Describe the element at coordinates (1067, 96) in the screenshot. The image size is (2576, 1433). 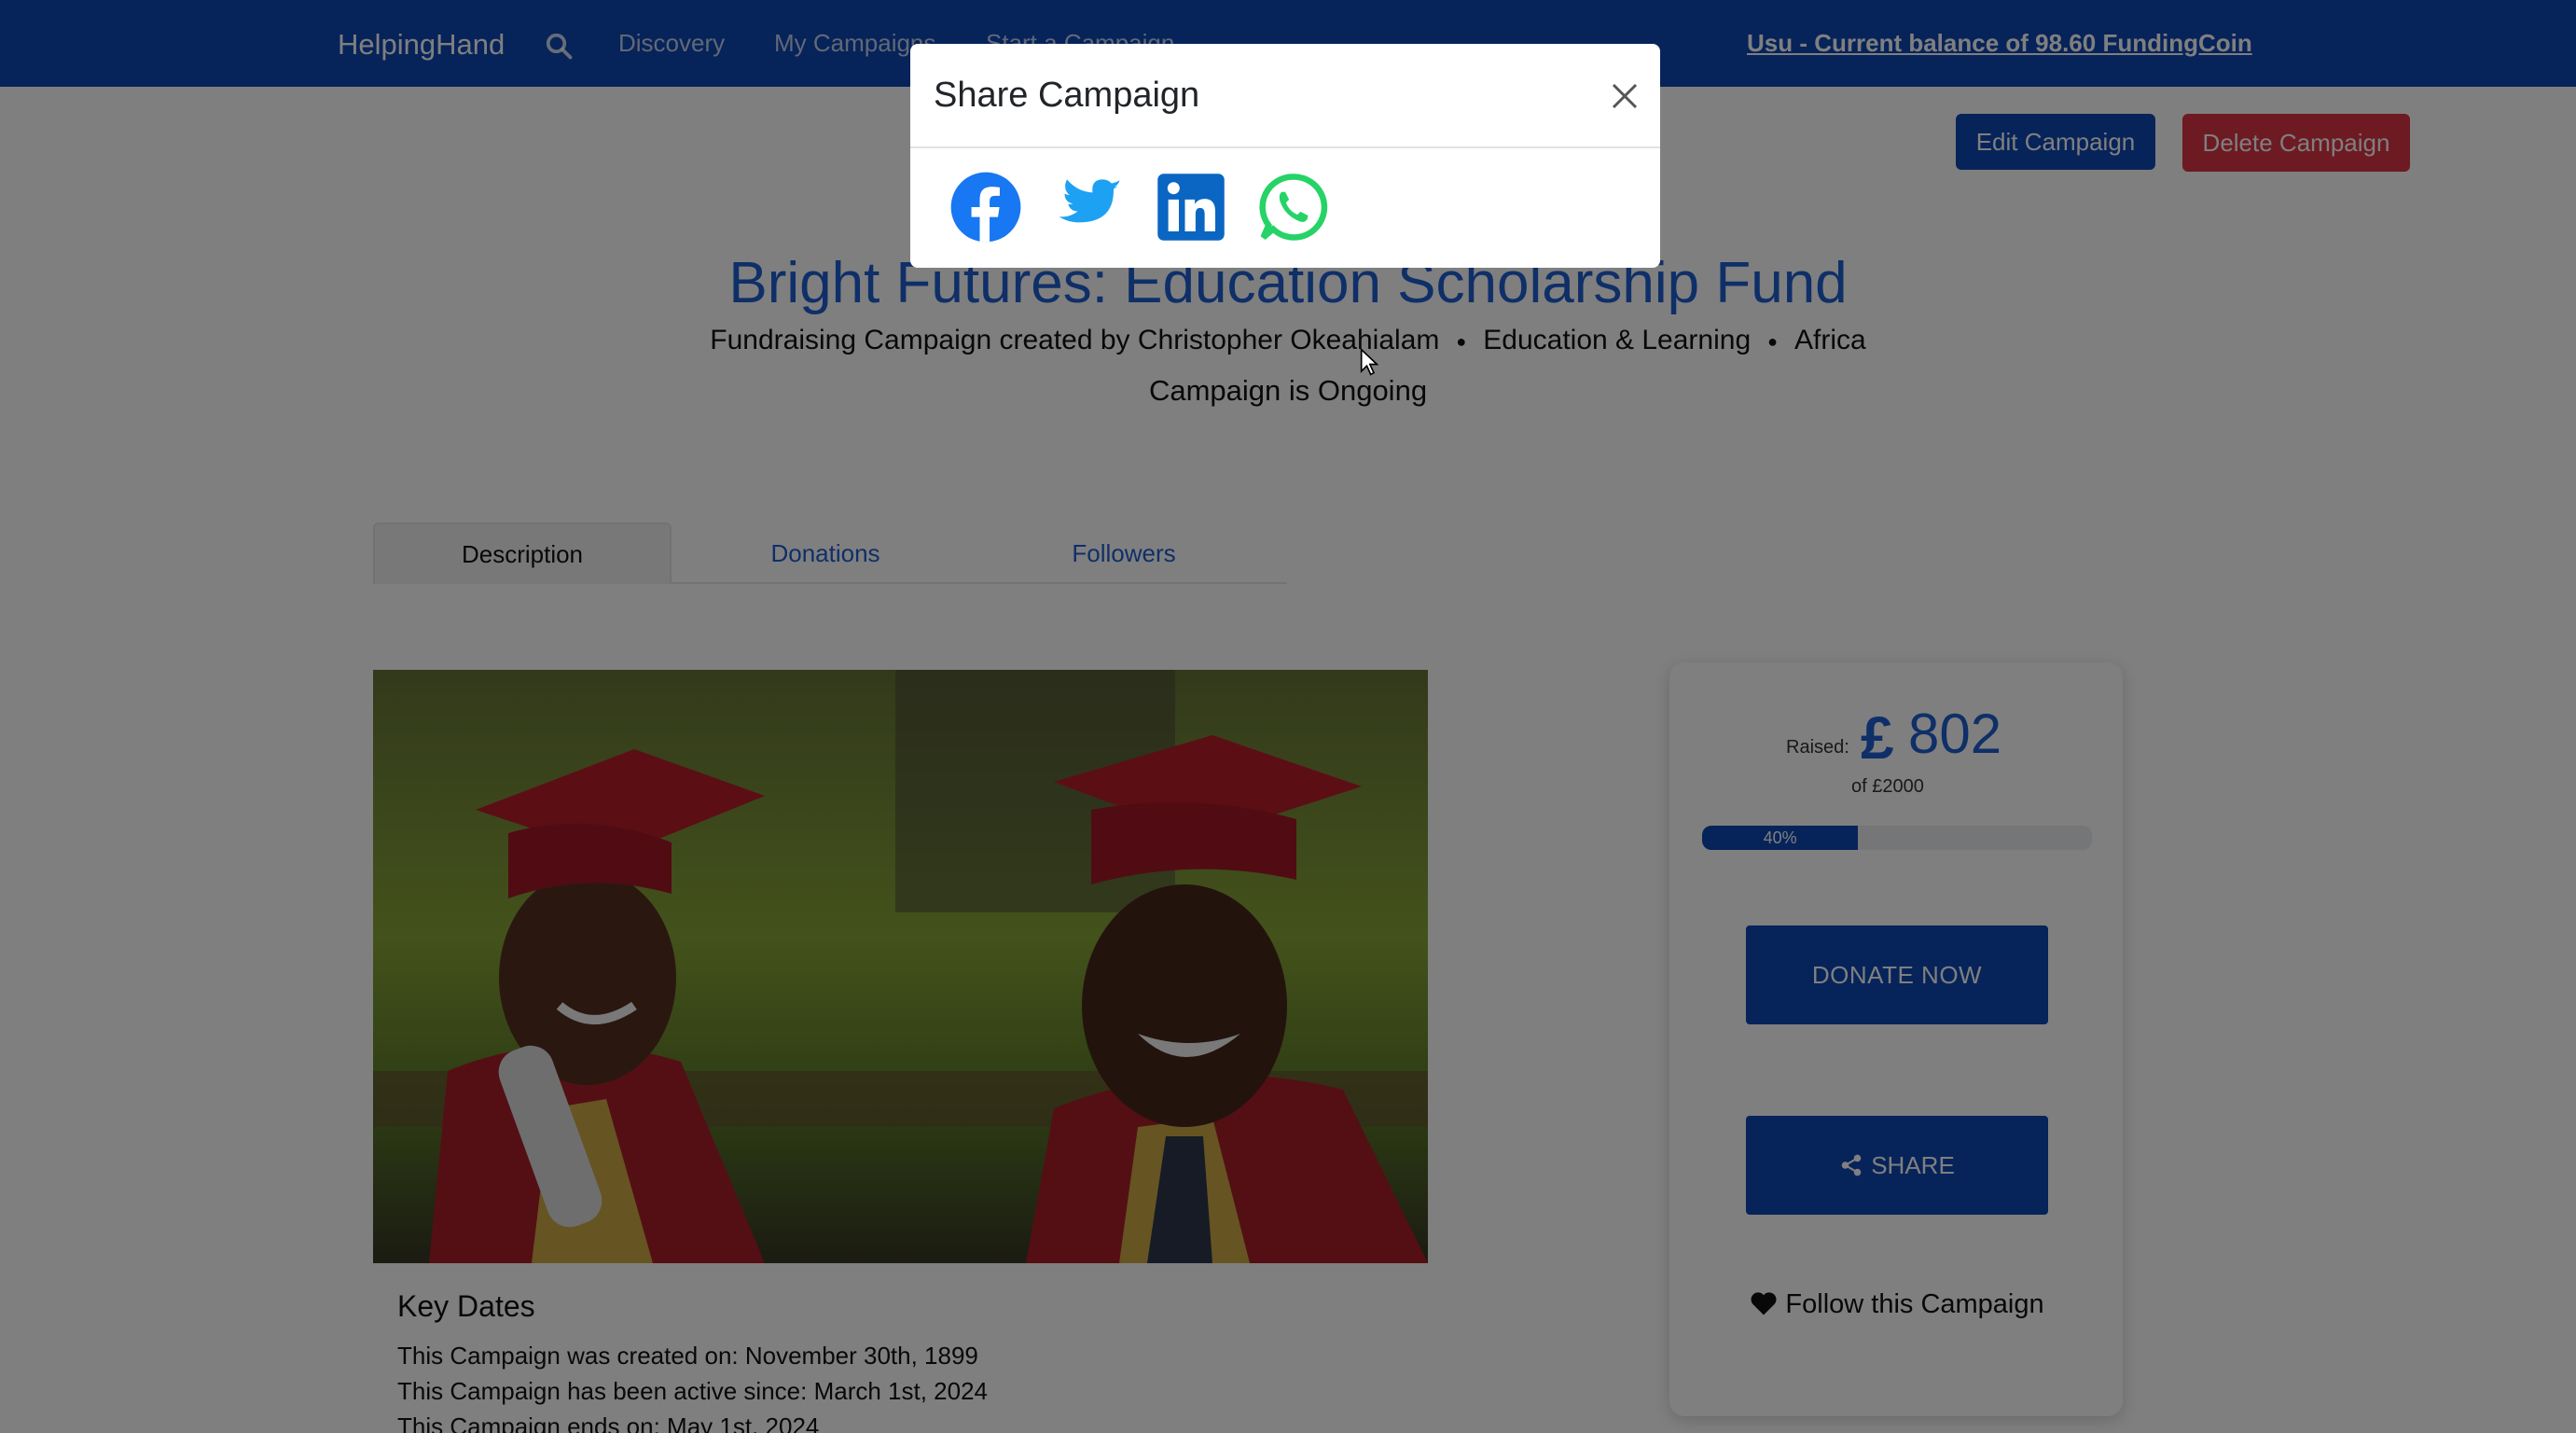
I see `modal-title: Share Campaign` at that location.